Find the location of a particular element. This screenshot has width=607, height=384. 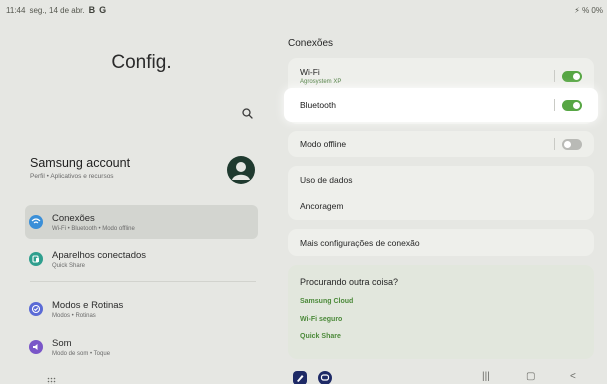

nav-item-sub: Quick Share is located at coordinates (69, 265).